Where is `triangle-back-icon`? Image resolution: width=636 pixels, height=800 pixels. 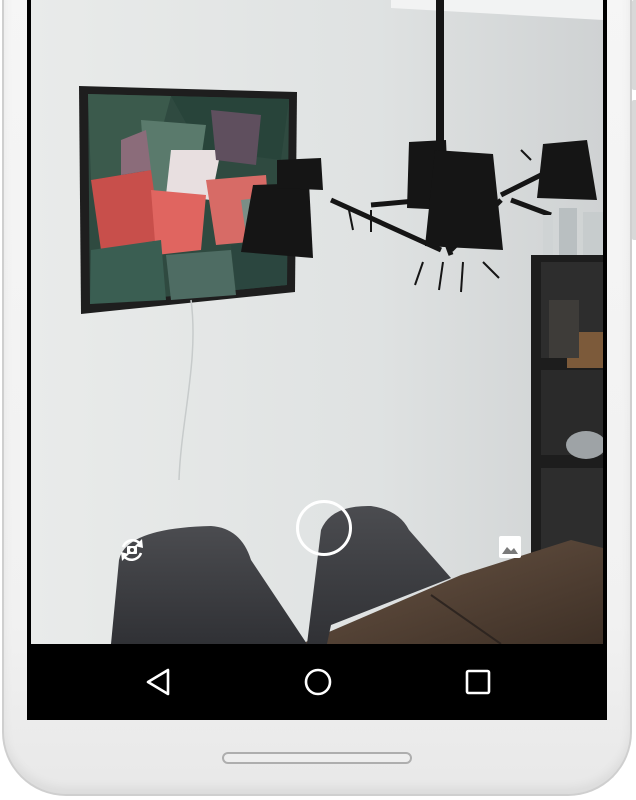
triangle-back-icon is located at coordinates (158, 682).